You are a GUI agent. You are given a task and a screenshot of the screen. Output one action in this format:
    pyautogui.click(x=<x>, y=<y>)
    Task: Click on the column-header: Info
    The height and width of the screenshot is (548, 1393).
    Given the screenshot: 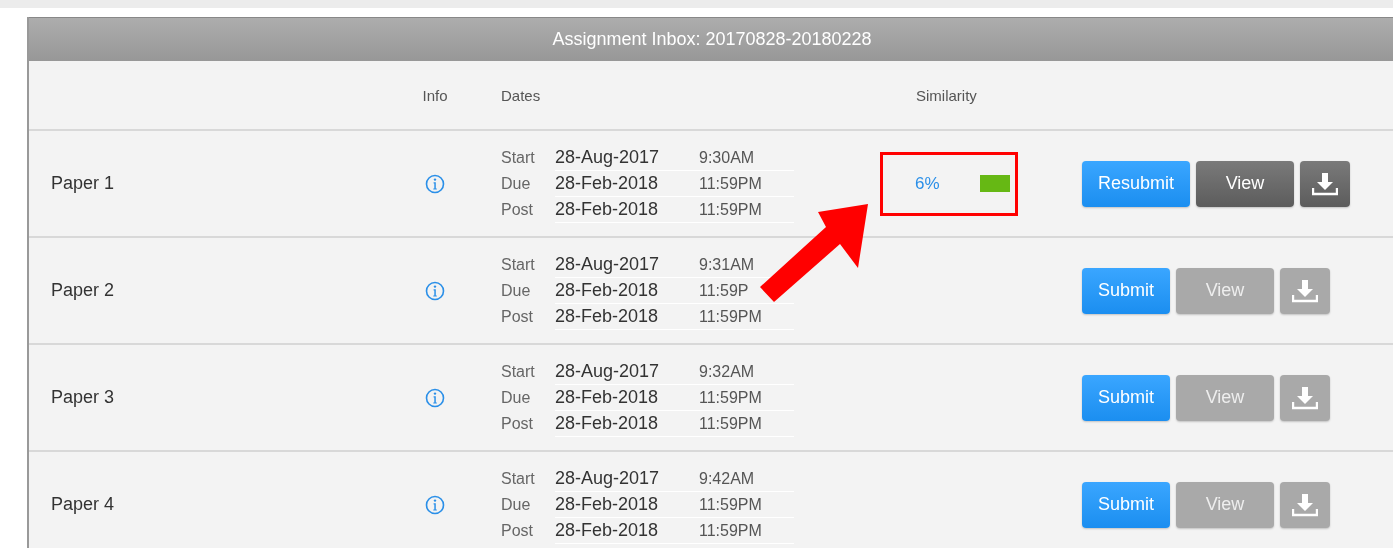 What is the action you would take?
    pyautogui.click(x=435, y=95)
    